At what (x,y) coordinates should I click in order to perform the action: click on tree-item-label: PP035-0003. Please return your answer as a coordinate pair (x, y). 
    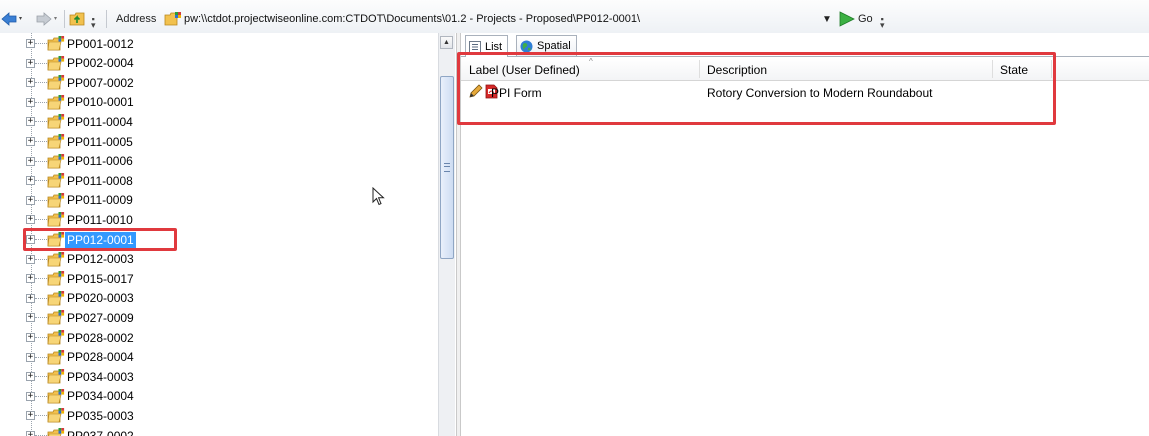
    Looking at the image, I should click on (100, 416).